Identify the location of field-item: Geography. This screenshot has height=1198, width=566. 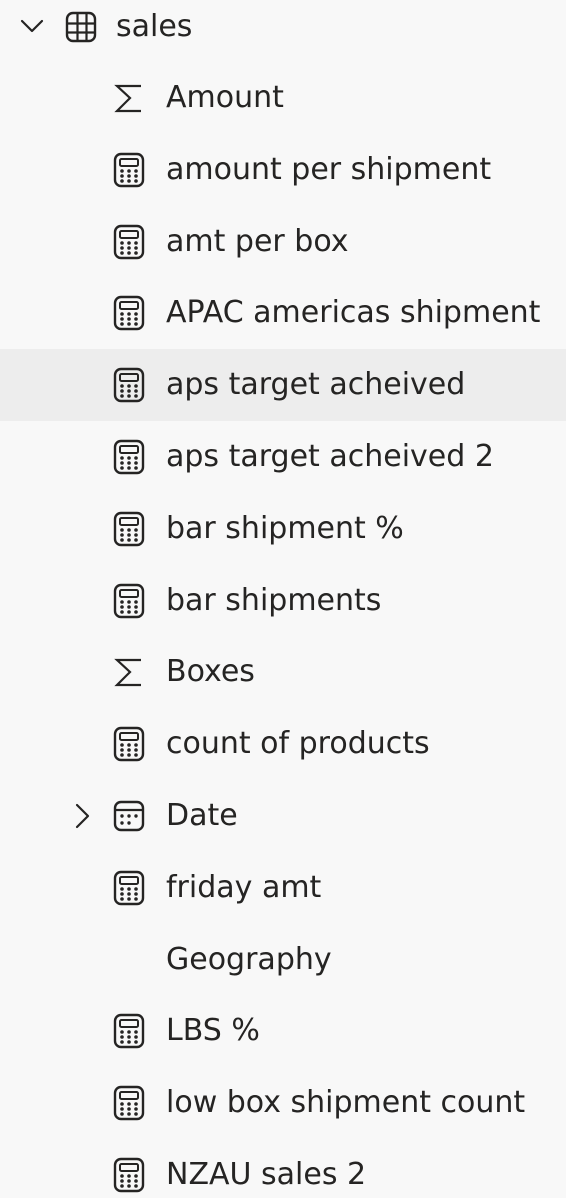
(283, 960).